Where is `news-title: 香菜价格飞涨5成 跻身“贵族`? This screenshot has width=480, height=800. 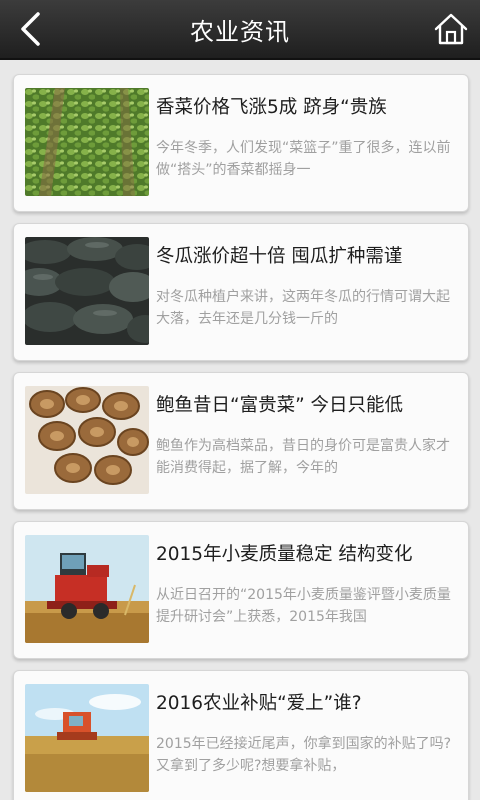
news-title: 香菜价格飞涨5成 跻身“贵族 is located at coordinates (271, 107).